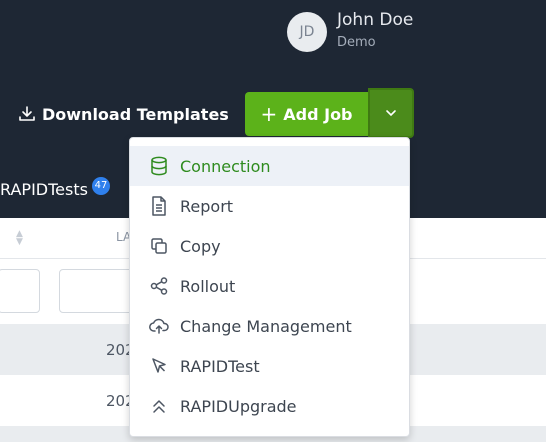 This screenshot has height=442, width=546. What do you see at coordinates (20, 291) in the screenshot?
I see `filter-input` at bounding box center [20, 291].